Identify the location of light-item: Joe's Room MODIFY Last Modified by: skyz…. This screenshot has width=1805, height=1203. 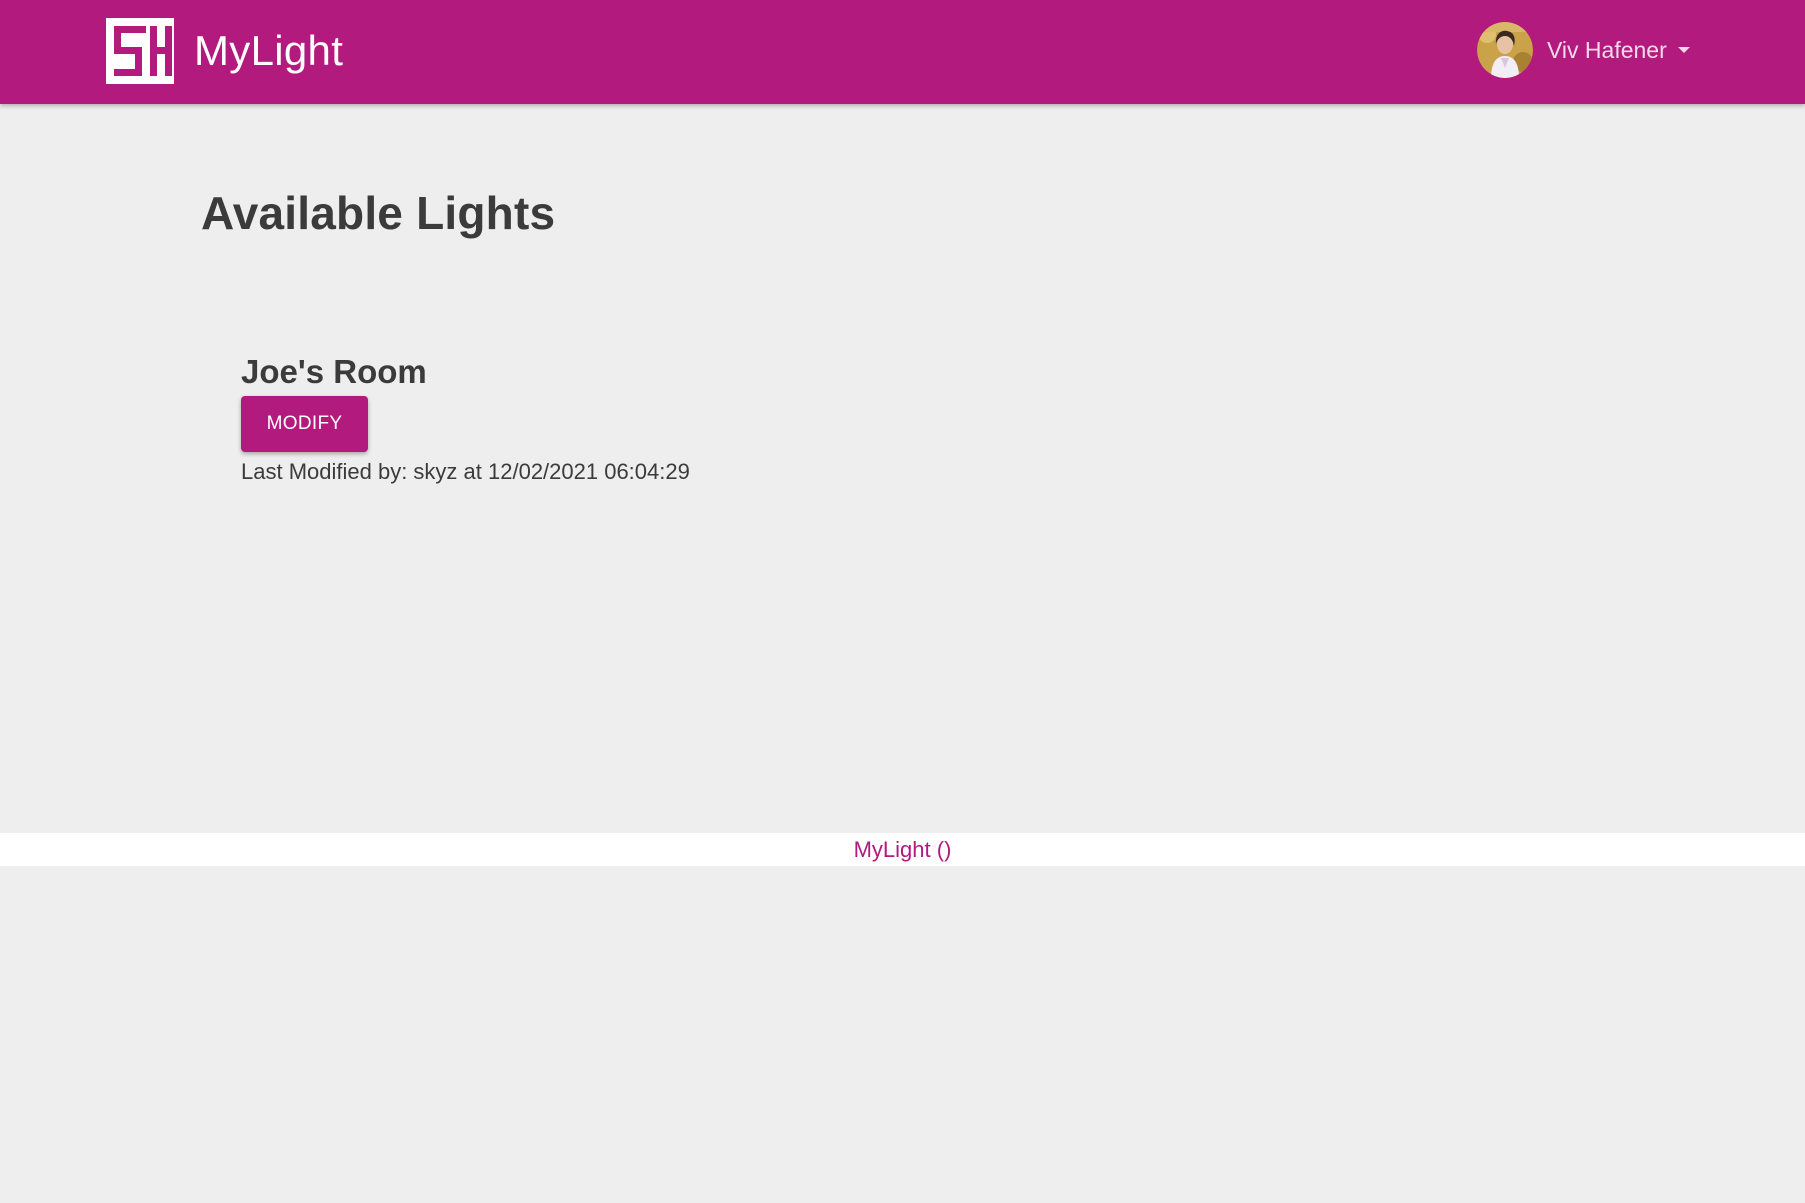
(465, 418).